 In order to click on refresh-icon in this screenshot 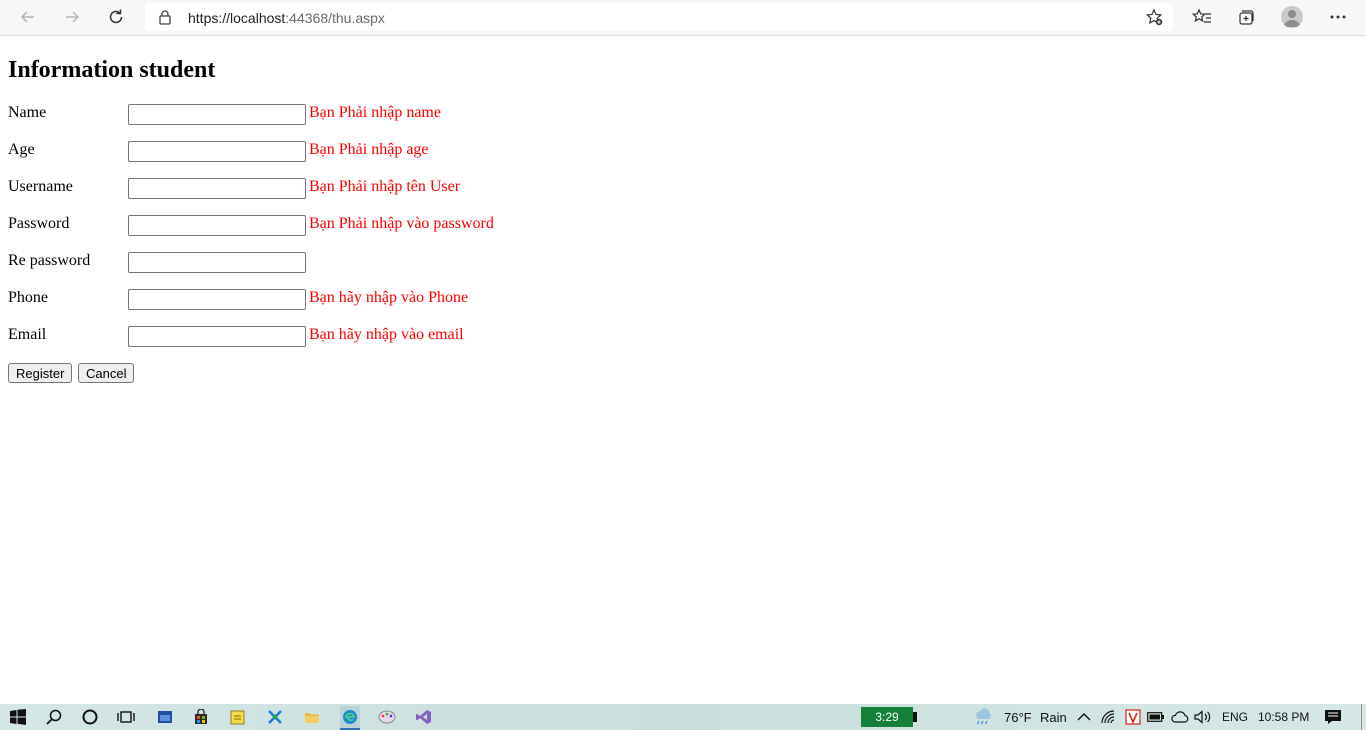, I will do `click(116, 16)`.